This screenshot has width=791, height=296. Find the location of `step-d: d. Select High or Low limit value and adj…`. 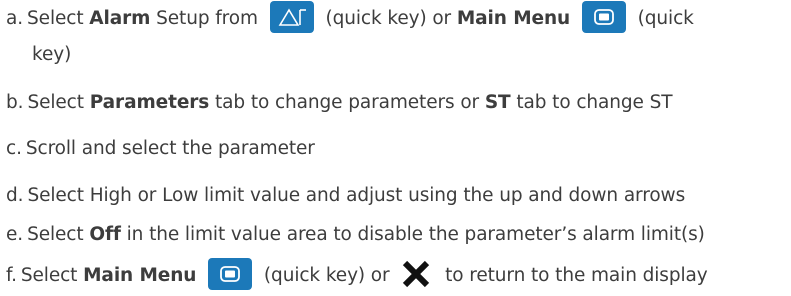

step-d: d. Select High or Low limit value and adj… is located at coordinates (345, 196).